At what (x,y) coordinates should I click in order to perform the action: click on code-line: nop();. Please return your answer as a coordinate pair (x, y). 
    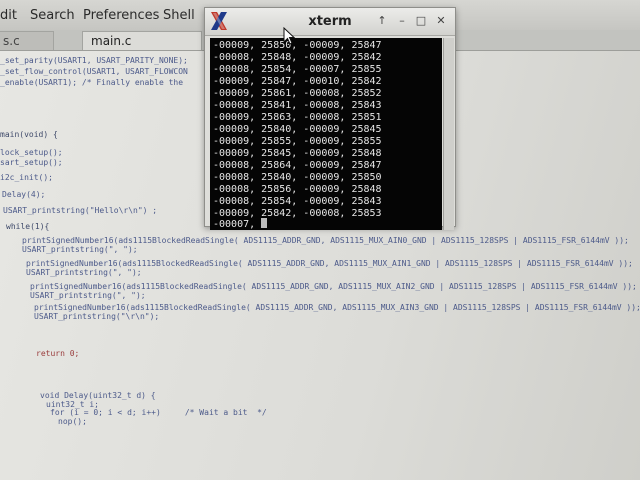
    Looking at the image, I should click on (72, 421).